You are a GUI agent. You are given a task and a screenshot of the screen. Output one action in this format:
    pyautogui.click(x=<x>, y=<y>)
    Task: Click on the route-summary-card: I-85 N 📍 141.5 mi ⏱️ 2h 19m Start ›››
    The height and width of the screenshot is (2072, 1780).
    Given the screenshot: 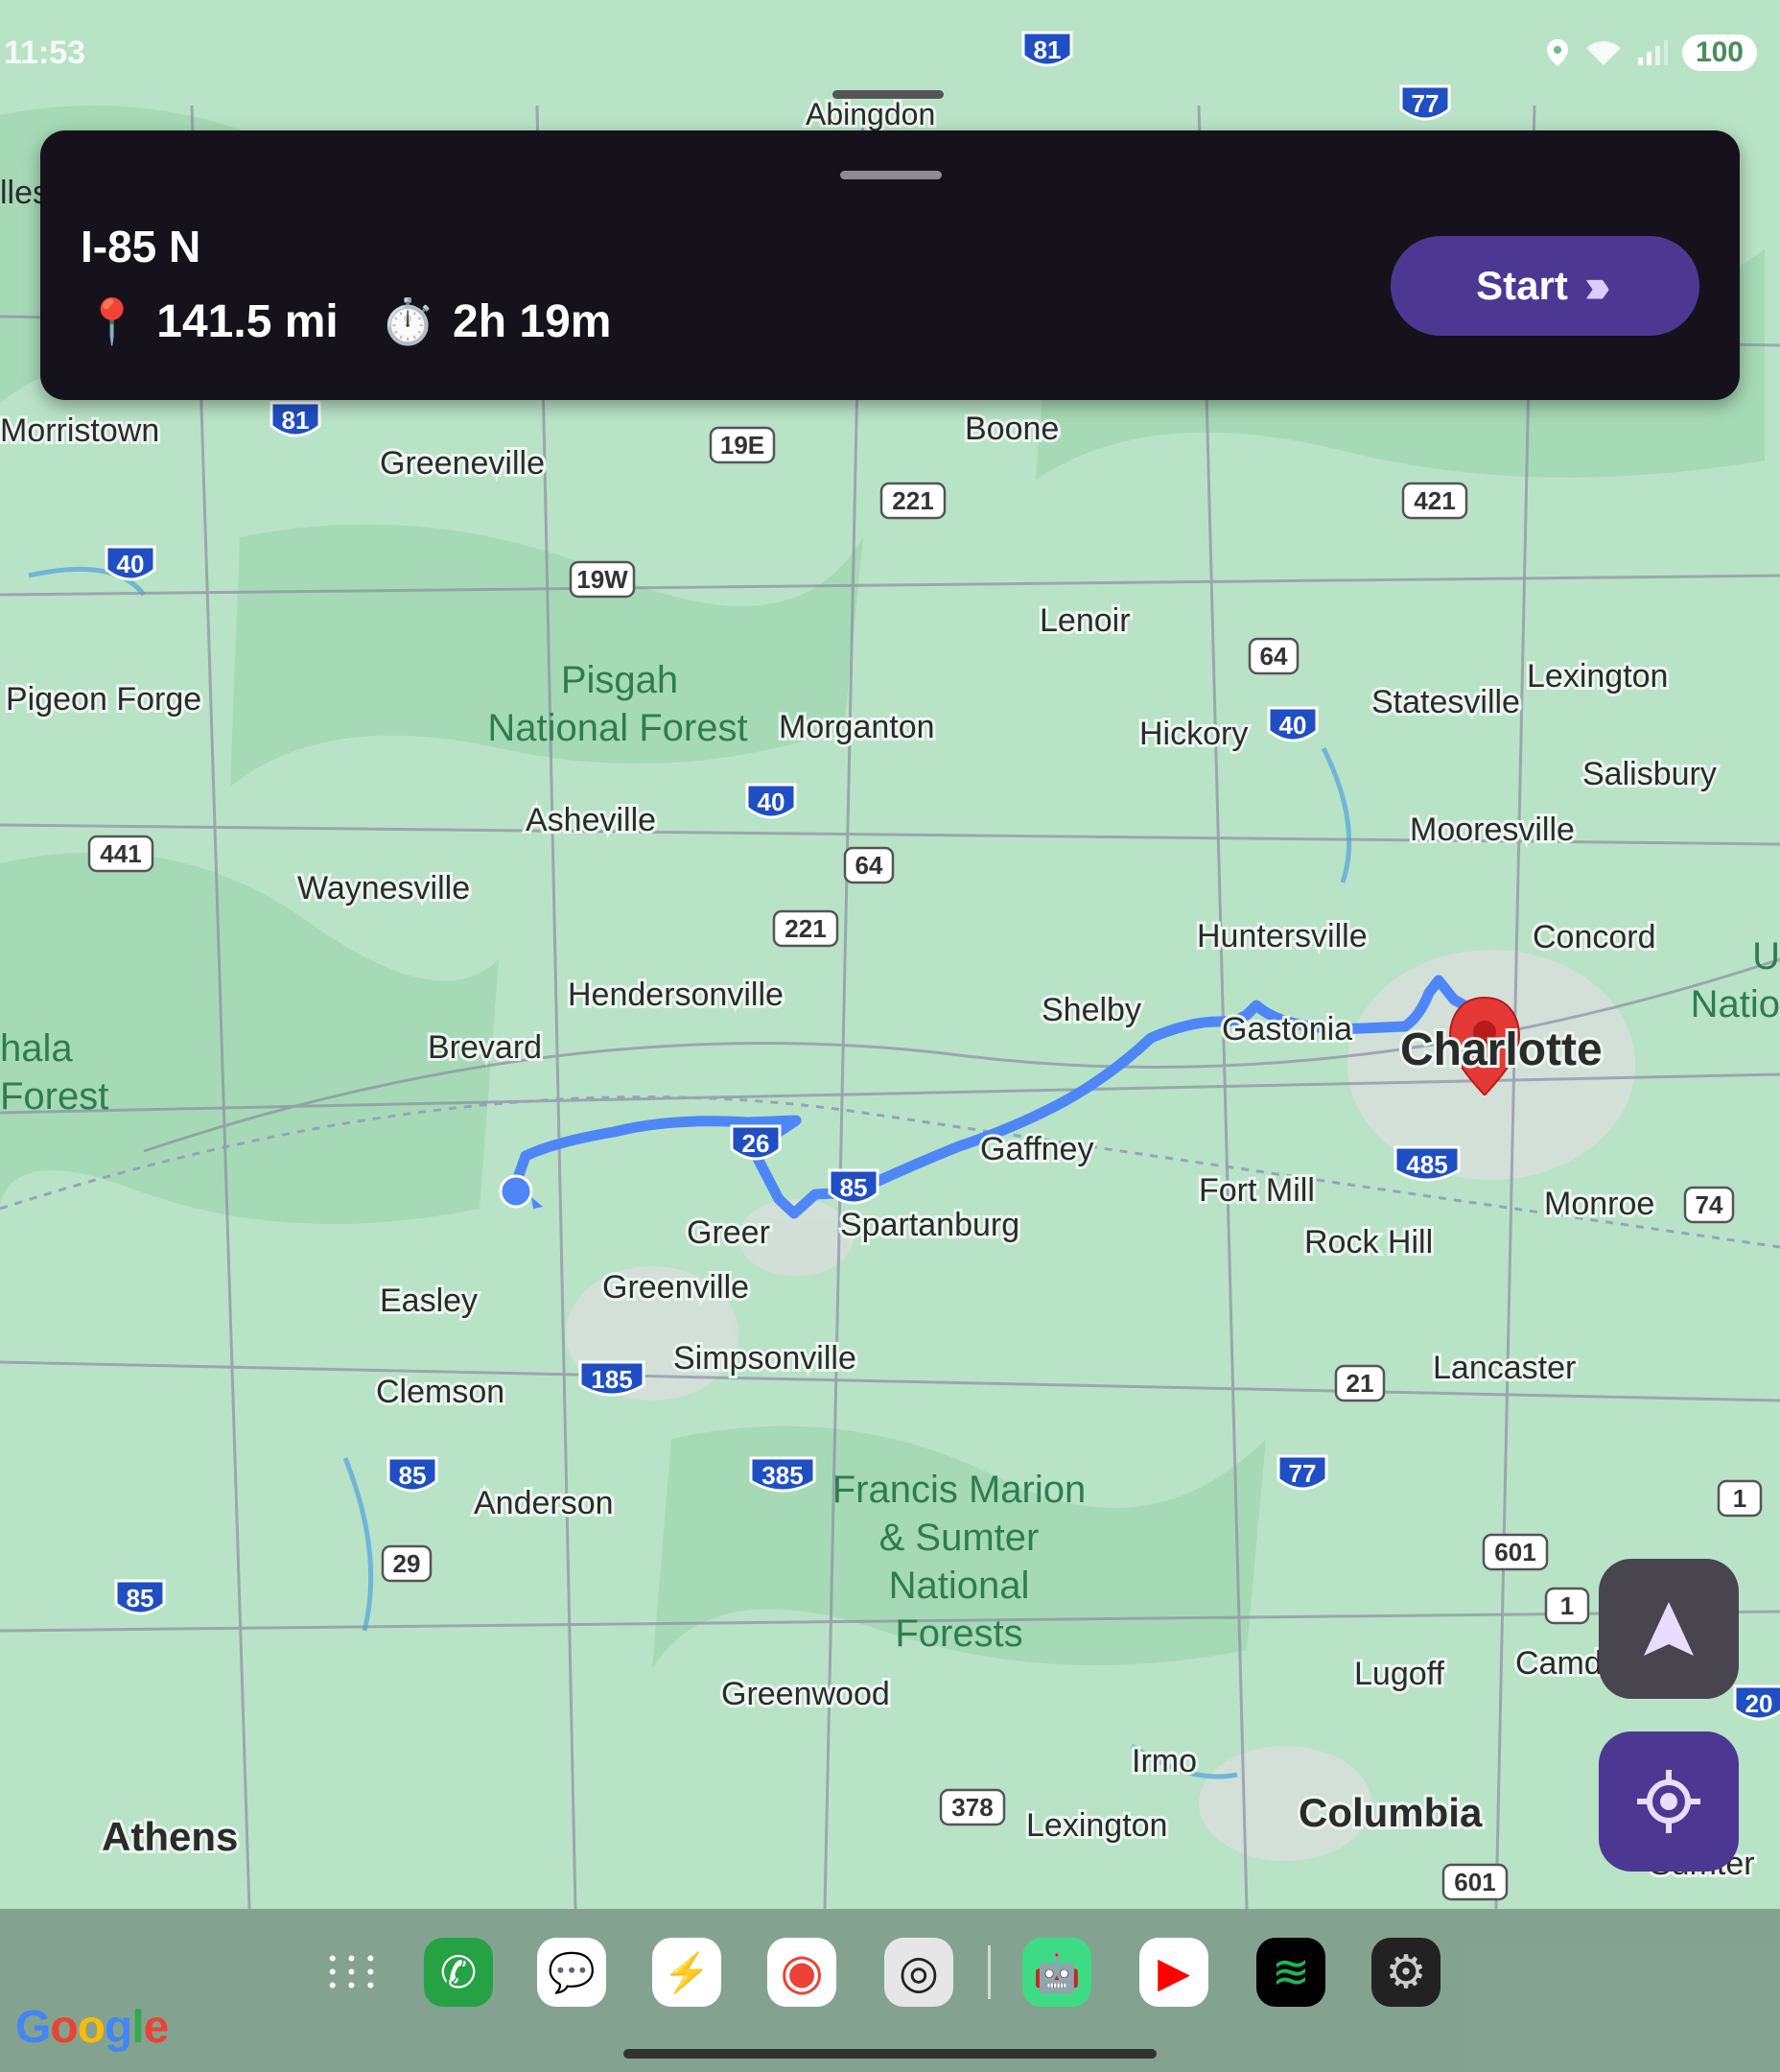 What is the action you would take?
    pyautogui.click(x=890, y=265)
    